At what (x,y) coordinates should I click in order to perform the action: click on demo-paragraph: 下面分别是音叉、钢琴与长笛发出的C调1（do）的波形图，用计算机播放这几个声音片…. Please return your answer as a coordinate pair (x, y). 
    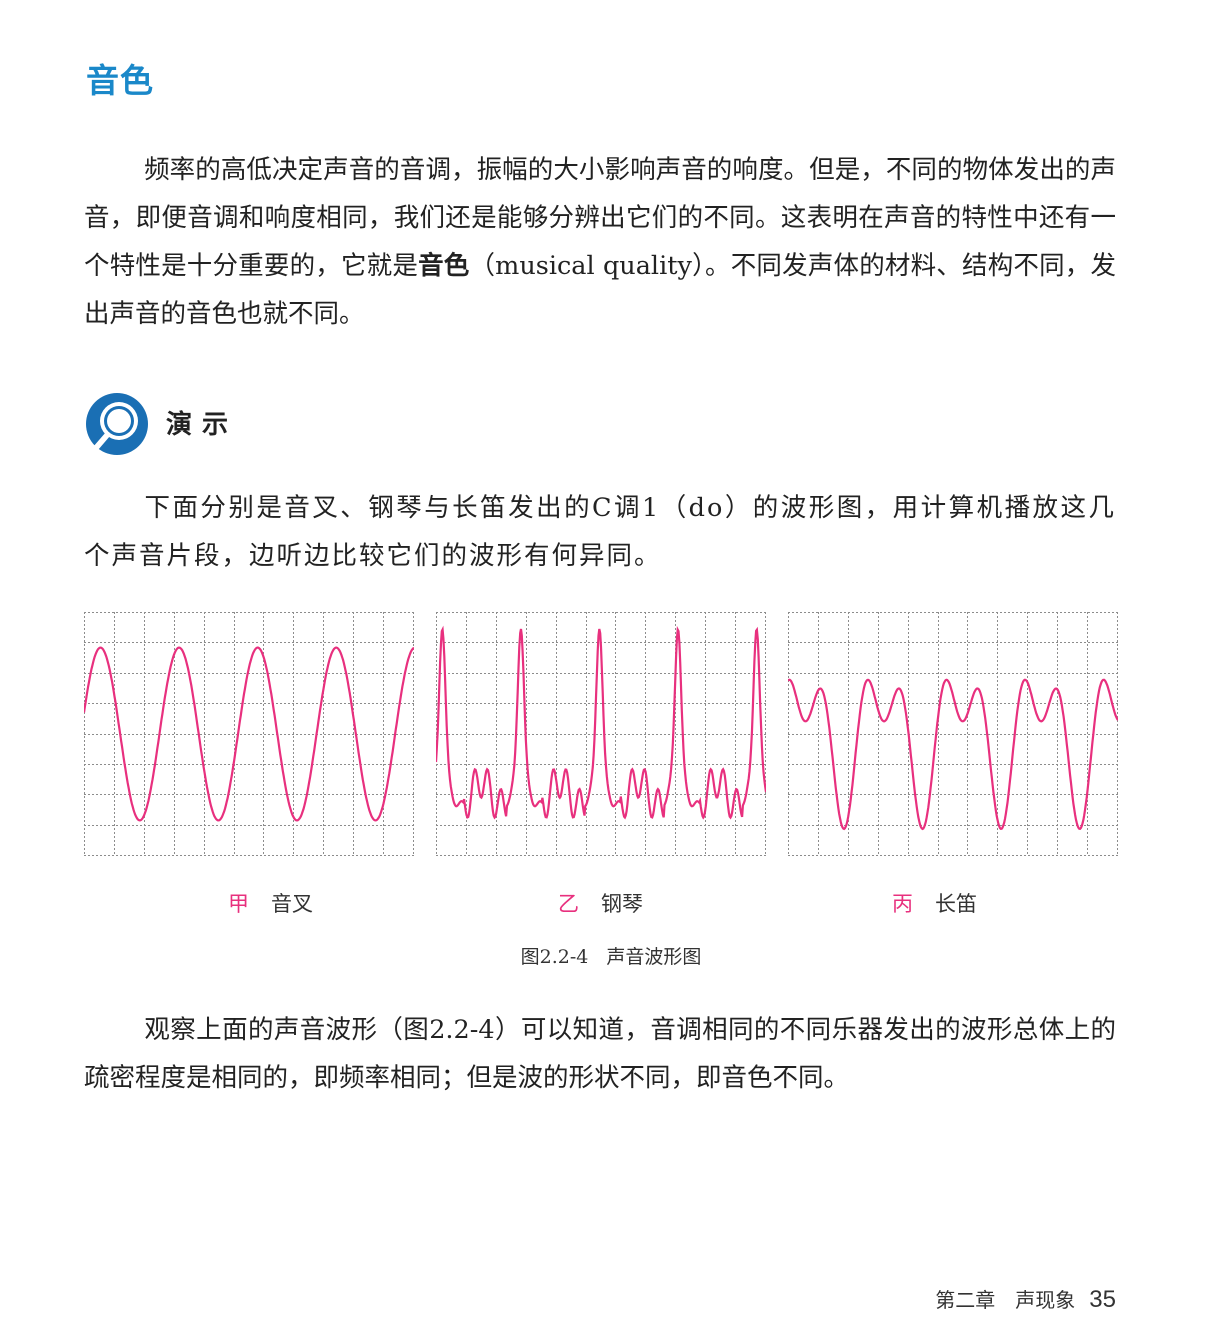
    Looking at the image, I should click on (600, 532).